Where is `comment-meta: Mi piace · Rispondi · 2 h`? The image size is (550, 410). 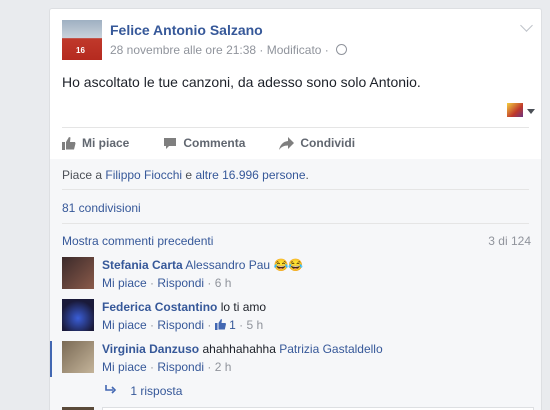 comment-meta: Mi piace · Rispondi · 2 h is located at coordinates (167, 367).